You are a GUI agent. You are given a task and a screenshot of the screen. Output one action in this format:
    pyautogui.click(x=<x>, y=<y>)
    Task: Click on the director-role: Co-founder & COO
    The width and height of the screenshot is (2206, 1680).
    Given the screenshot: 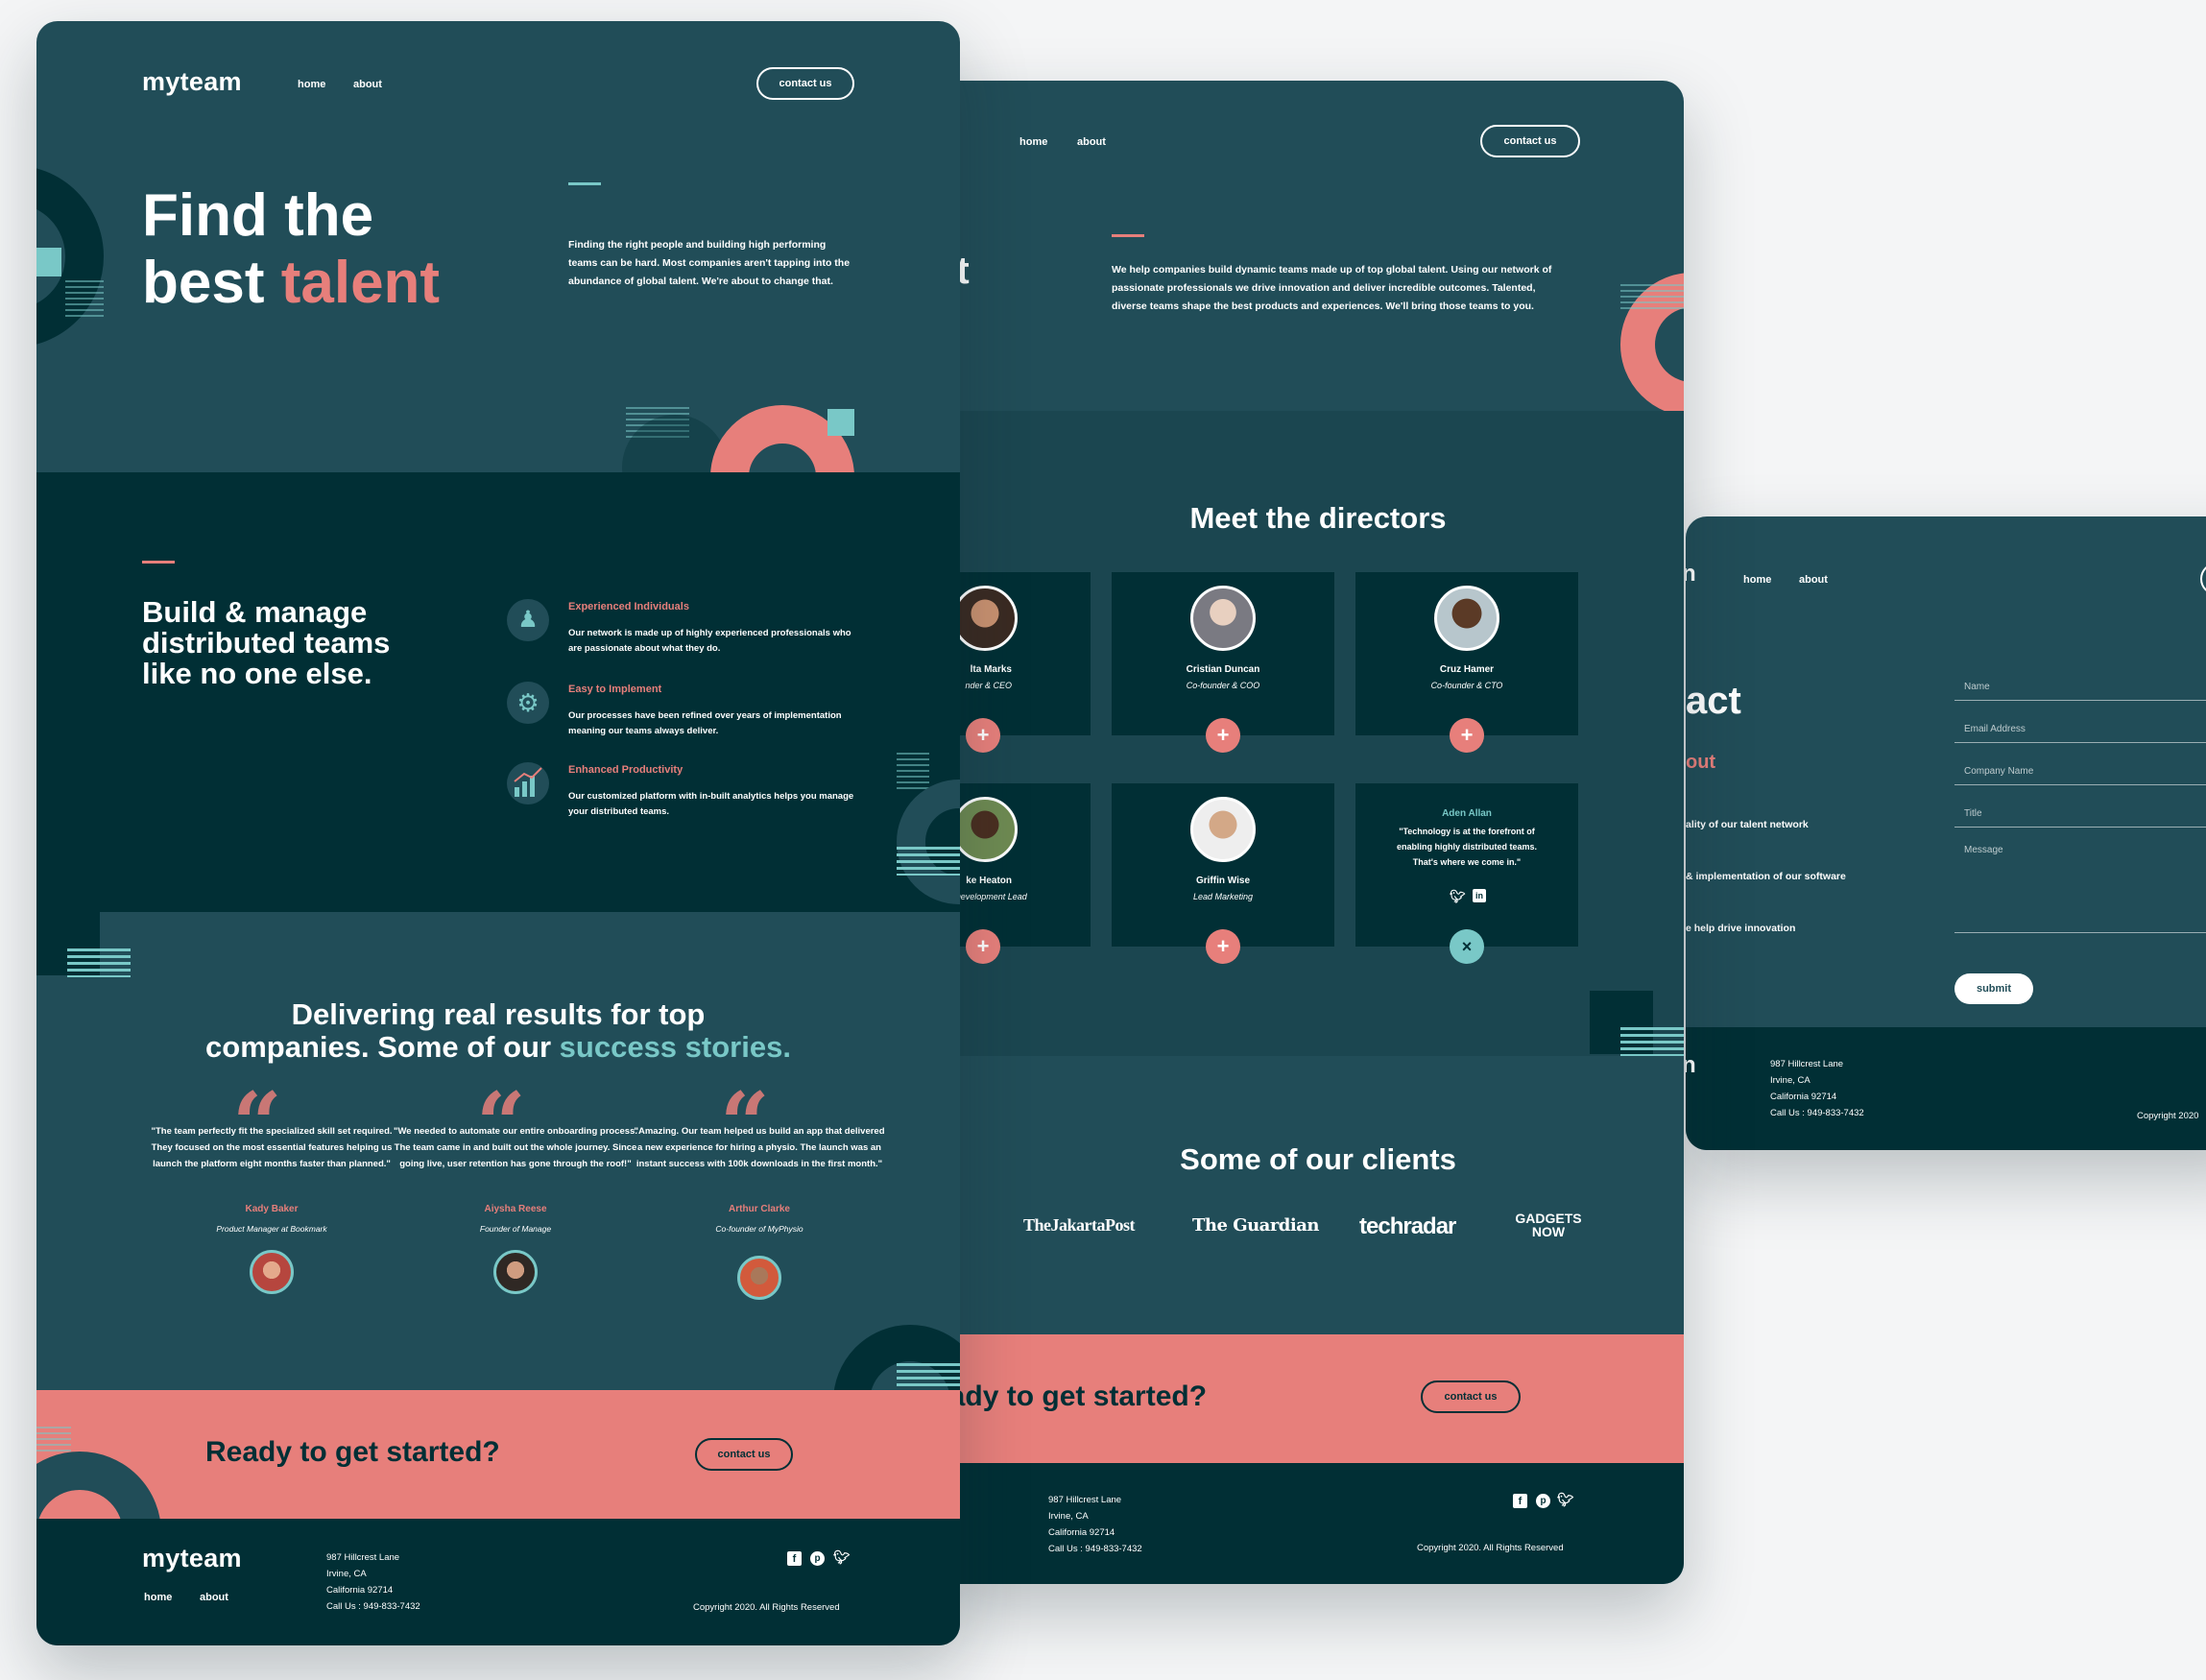 What is the action you would take?
    pyautogui.click(x=1223, y=685)
    